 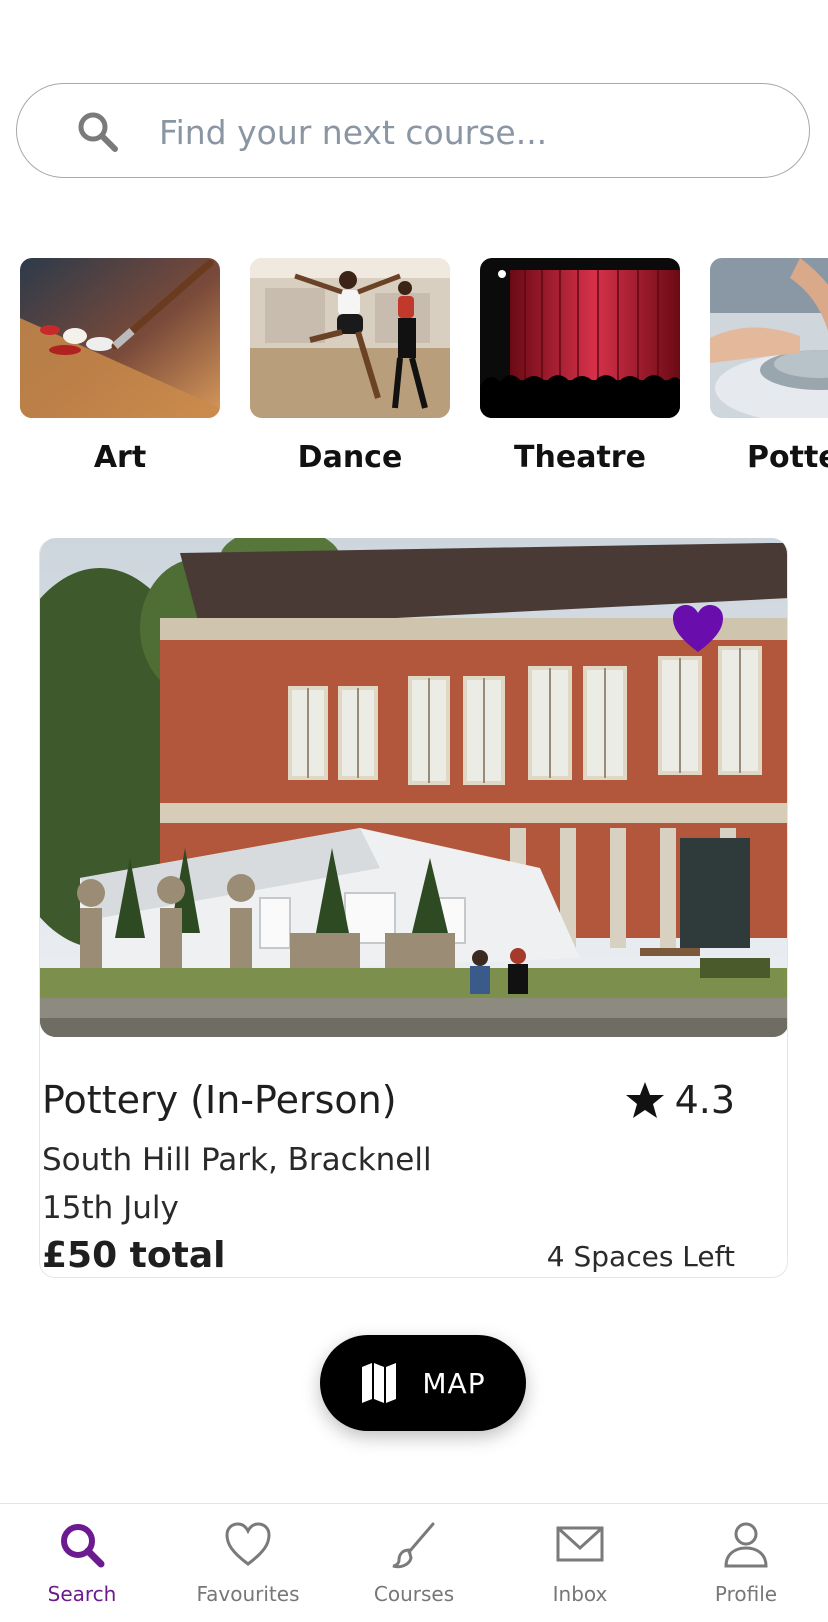 What do you see at coordinates (414, 1594) in the screenshot?
I see `nav-label: Courses` at bounding box center [414, 1594].